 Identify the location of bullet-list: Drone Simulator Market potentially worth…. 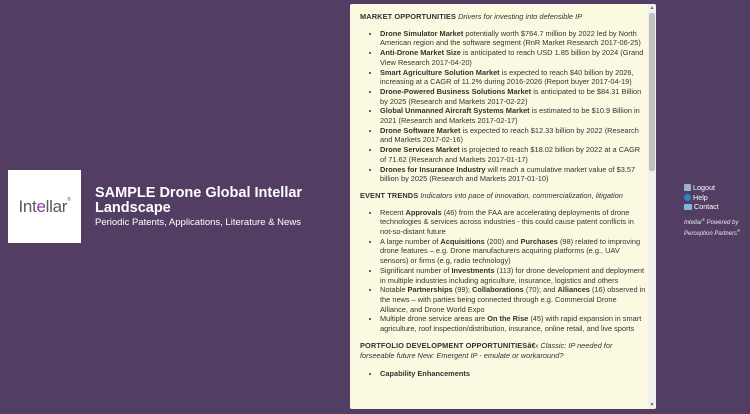
(503, 106).